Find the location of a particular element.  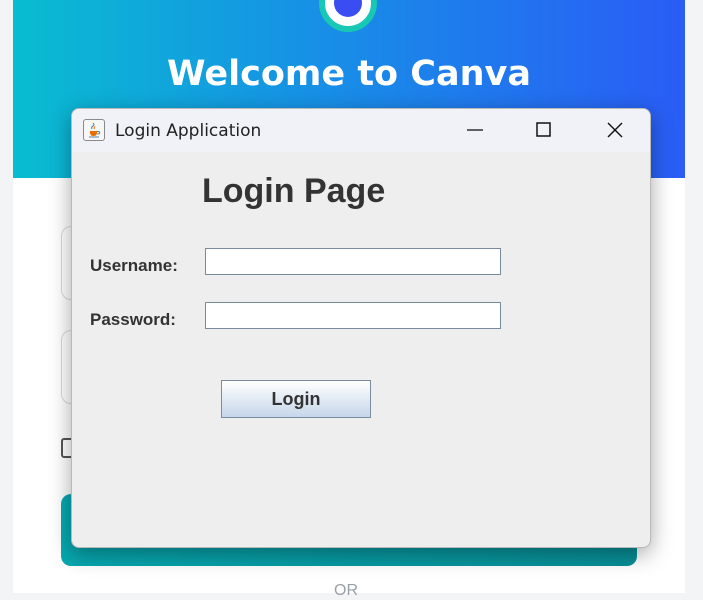

maximize-button is located at coordinates (544, 130).